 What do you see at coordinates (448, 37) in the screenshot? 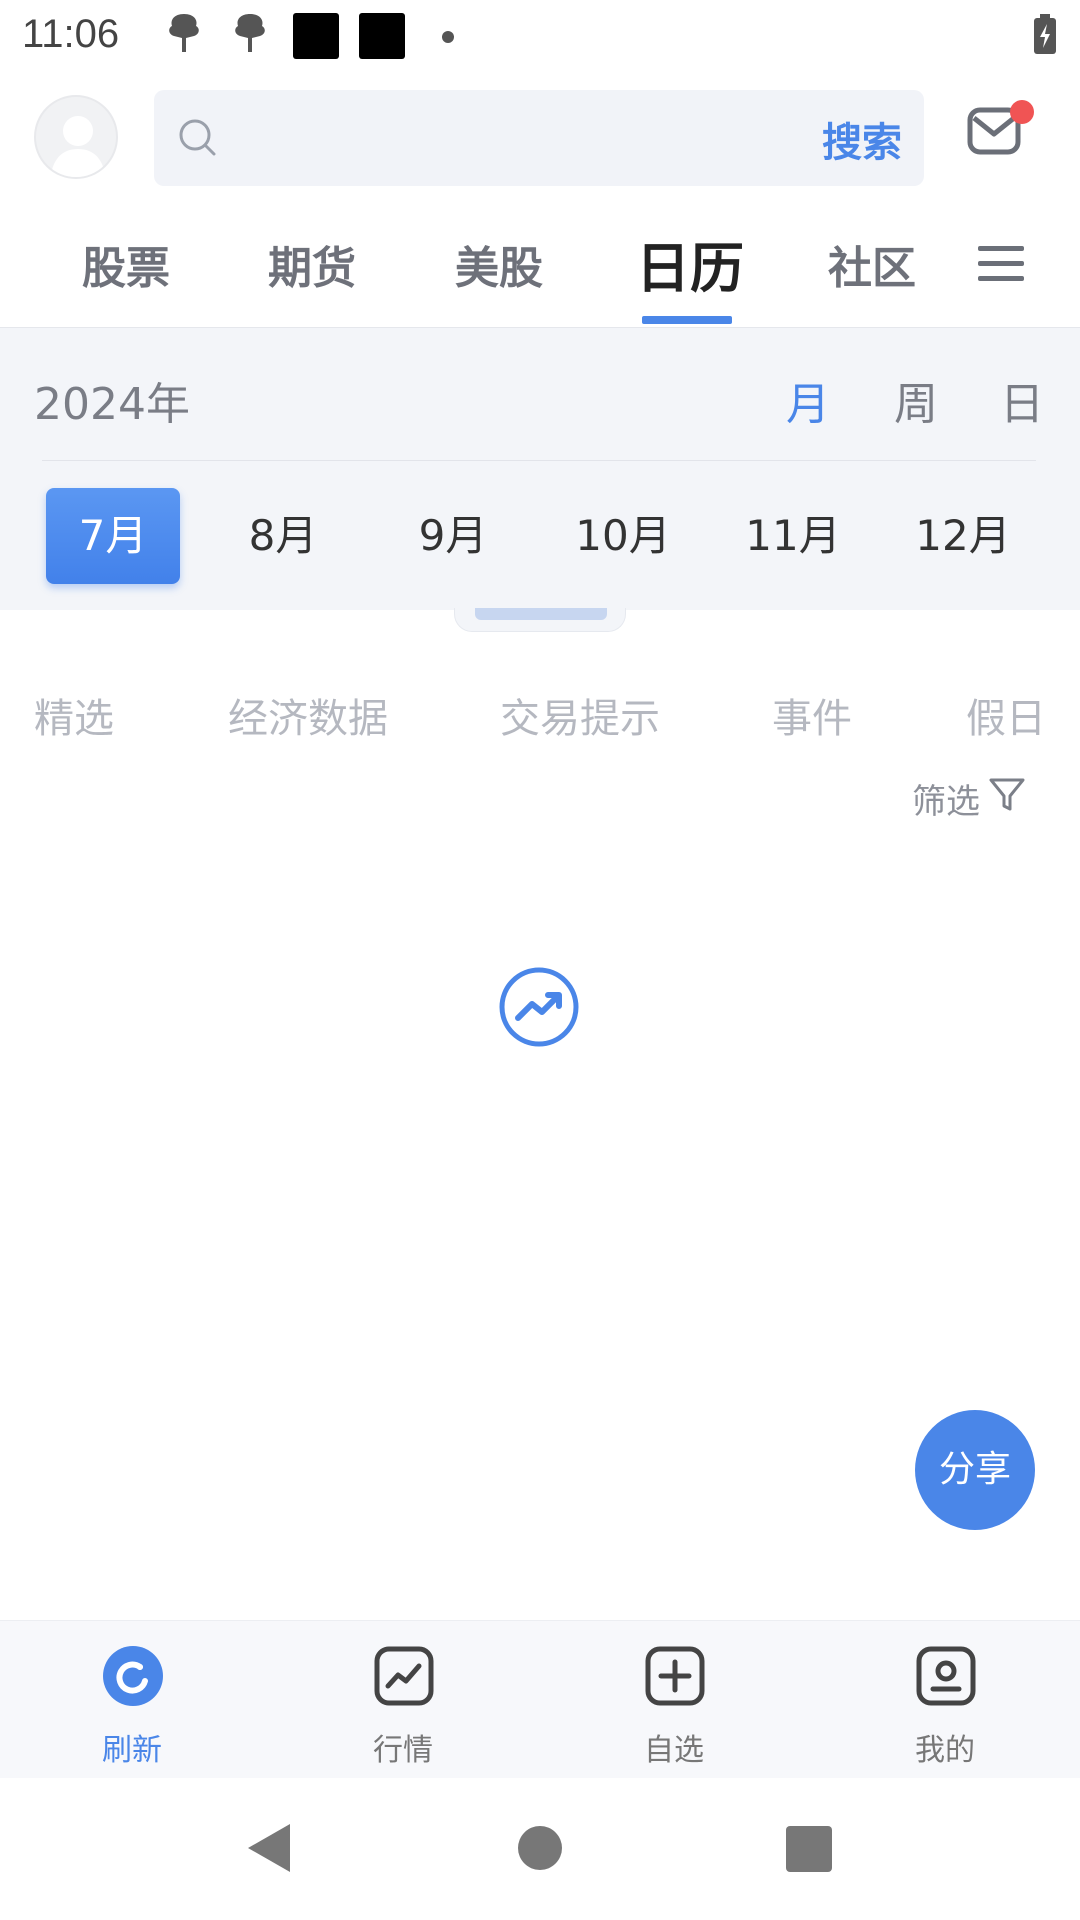
I see `more-notifications-icon` at bounding box center [448, 37].